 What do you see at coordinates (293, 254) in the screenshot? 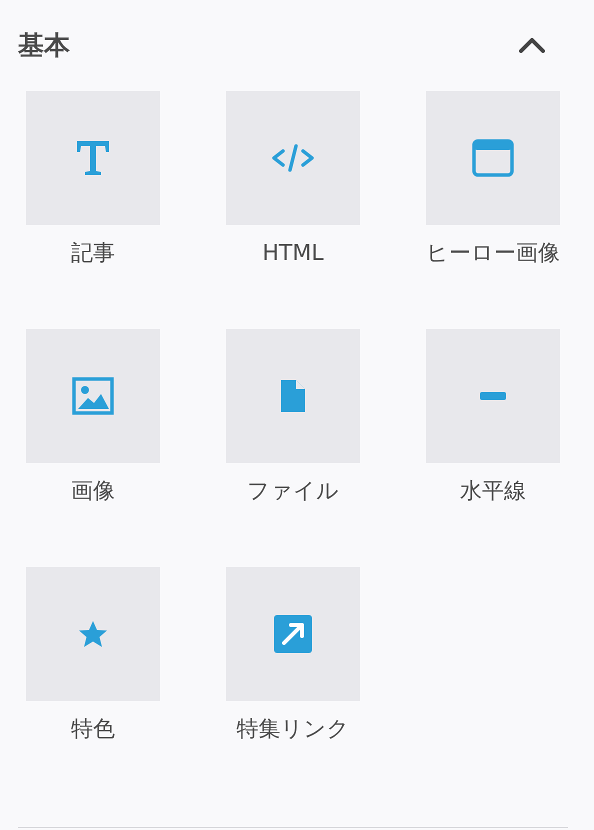
I see `block-label: HTML` at bounding box center [293, 254].